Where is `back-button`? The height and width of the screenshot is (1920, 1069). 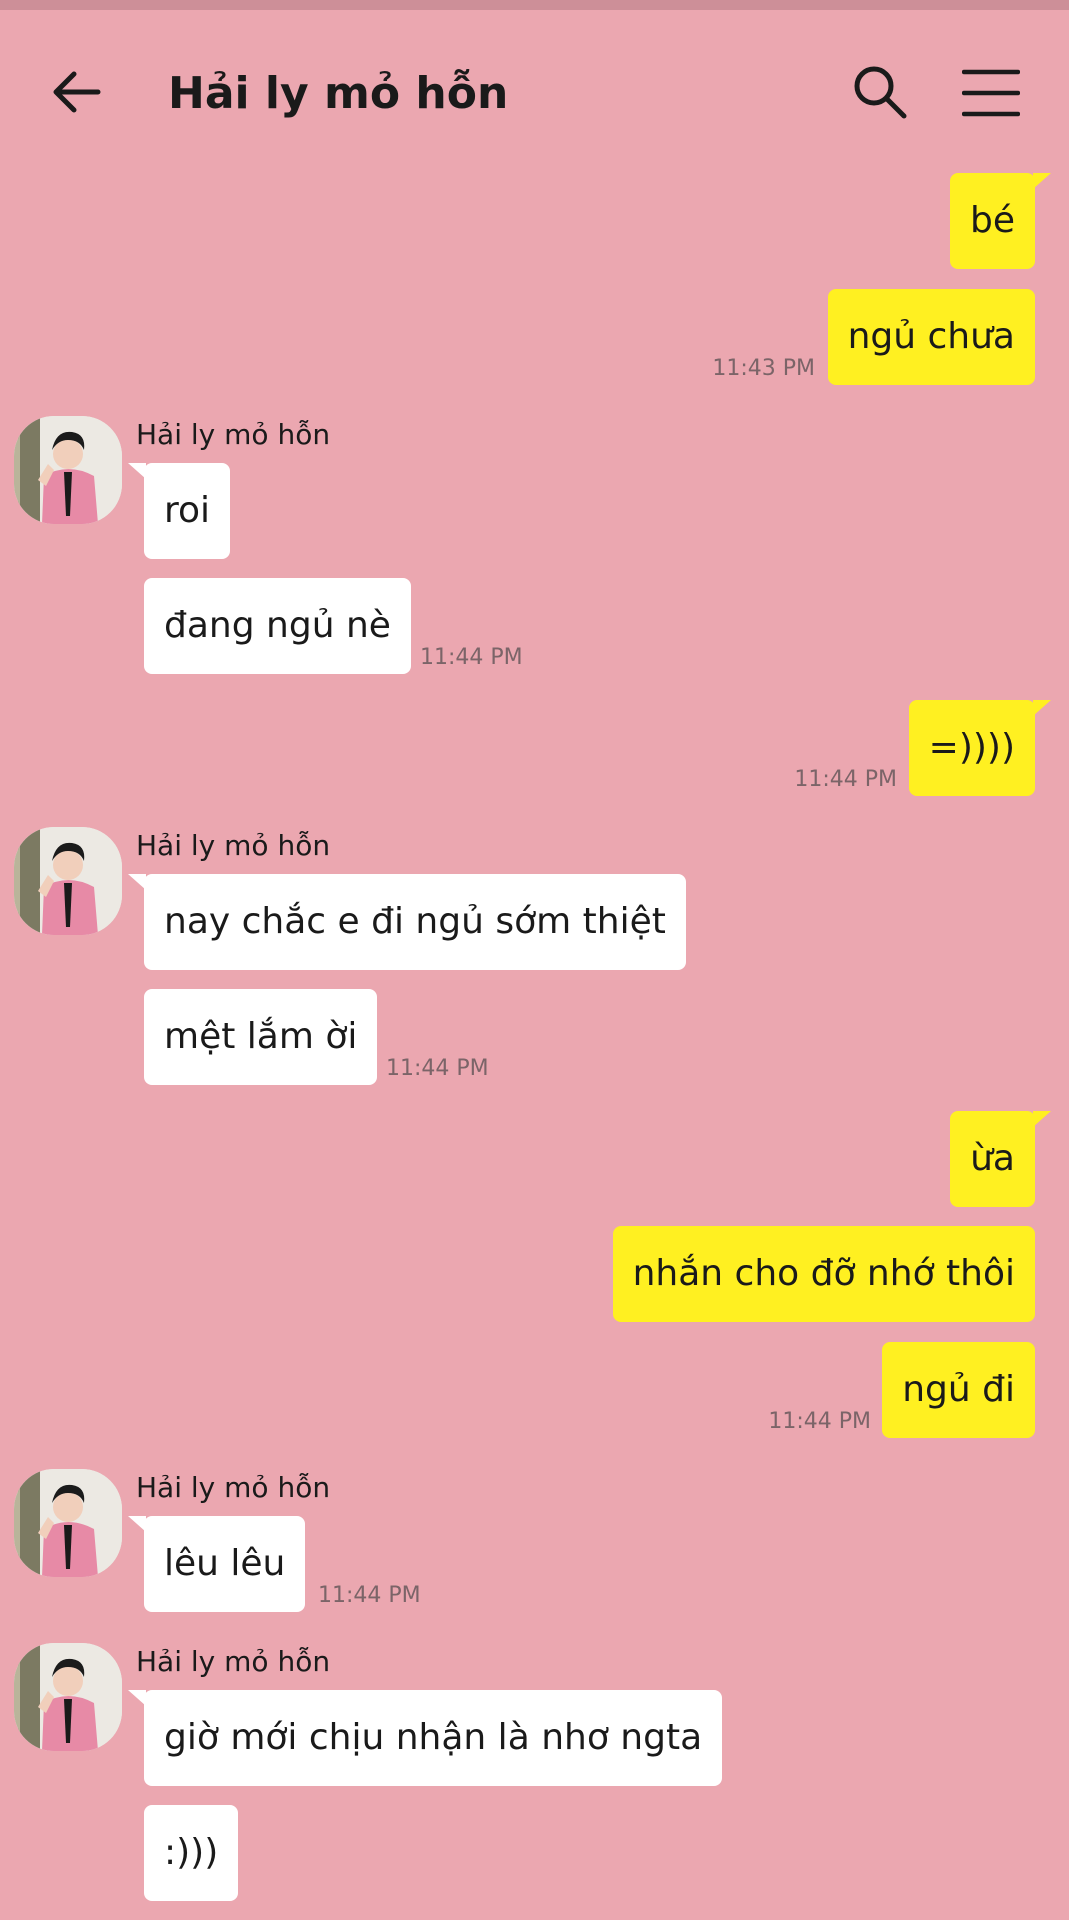
back-button is located at coordinates (78, 92).